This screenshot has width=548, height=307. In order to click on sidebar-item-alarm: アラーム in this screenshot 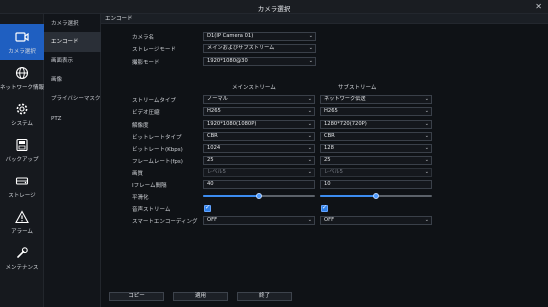, I will do `click(22, 222)`.